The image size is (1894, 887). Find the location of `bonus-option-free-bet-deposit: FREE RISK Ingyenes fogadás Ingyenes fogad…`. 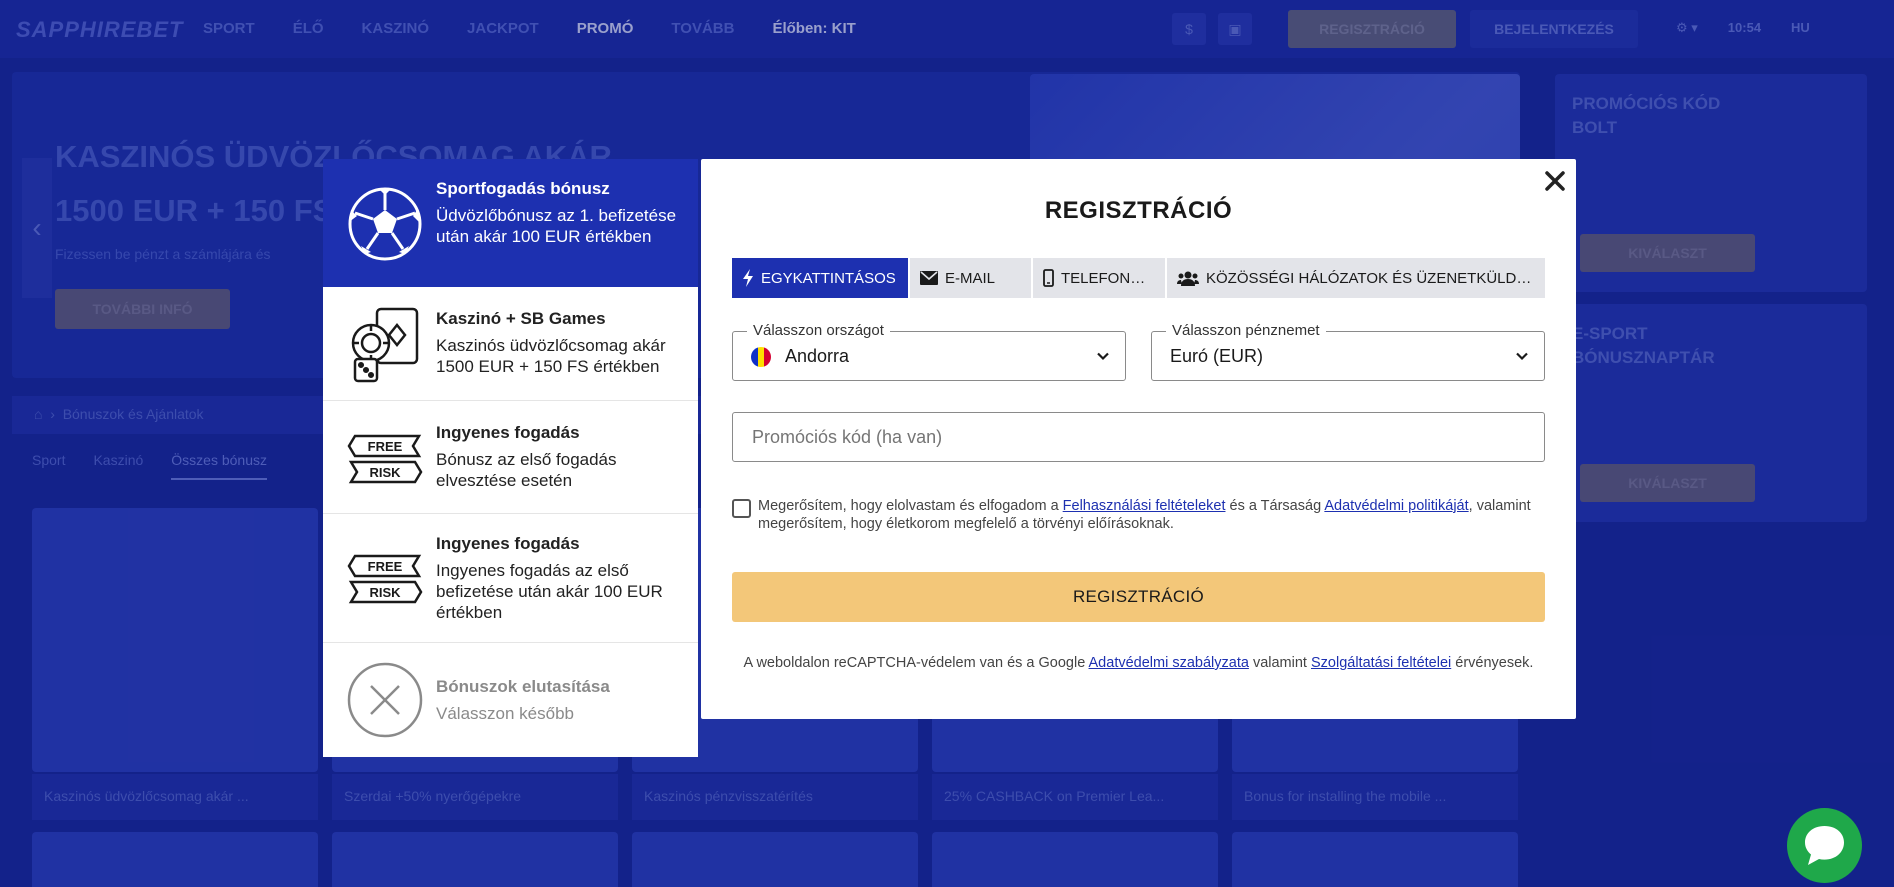

bonus-option-free-bet-deposit: FREE RISK Ingyenes fogadás Ingyenes fogad… is located at coordinates (510, 578).